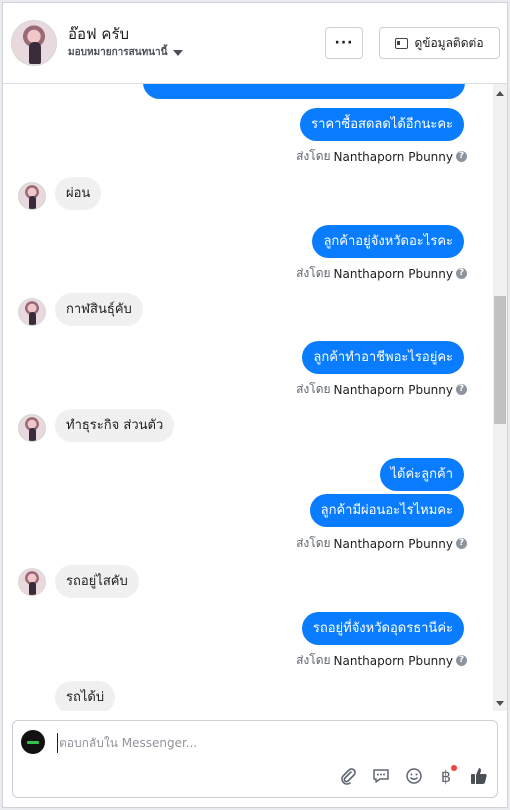 This screenshot has height=810, width=510. What do you see at coordinates (178, 52) in the screenshot?
I see `caret-down-icon` at bounding box center [178, 52].